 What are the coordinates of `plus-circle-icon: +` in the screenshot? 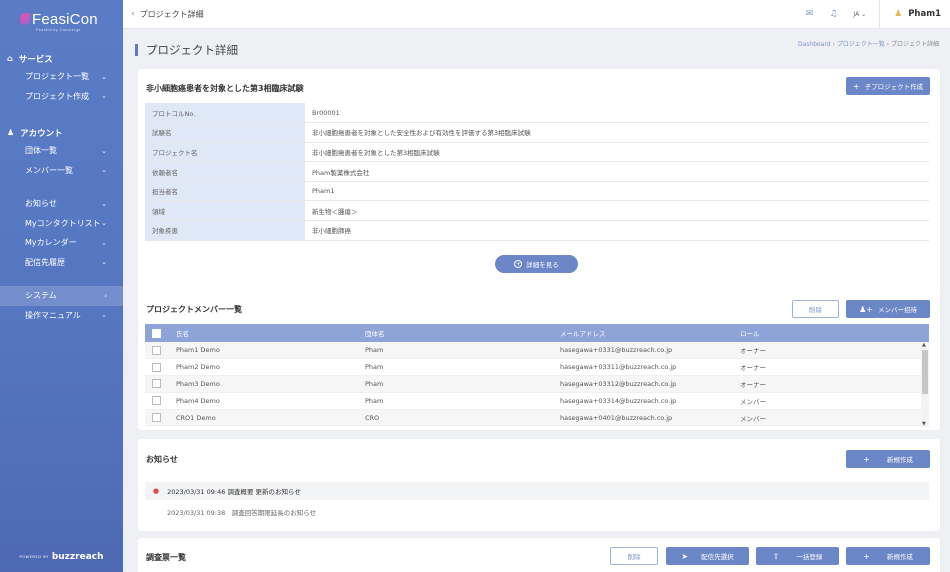 It's located at (518, 264).